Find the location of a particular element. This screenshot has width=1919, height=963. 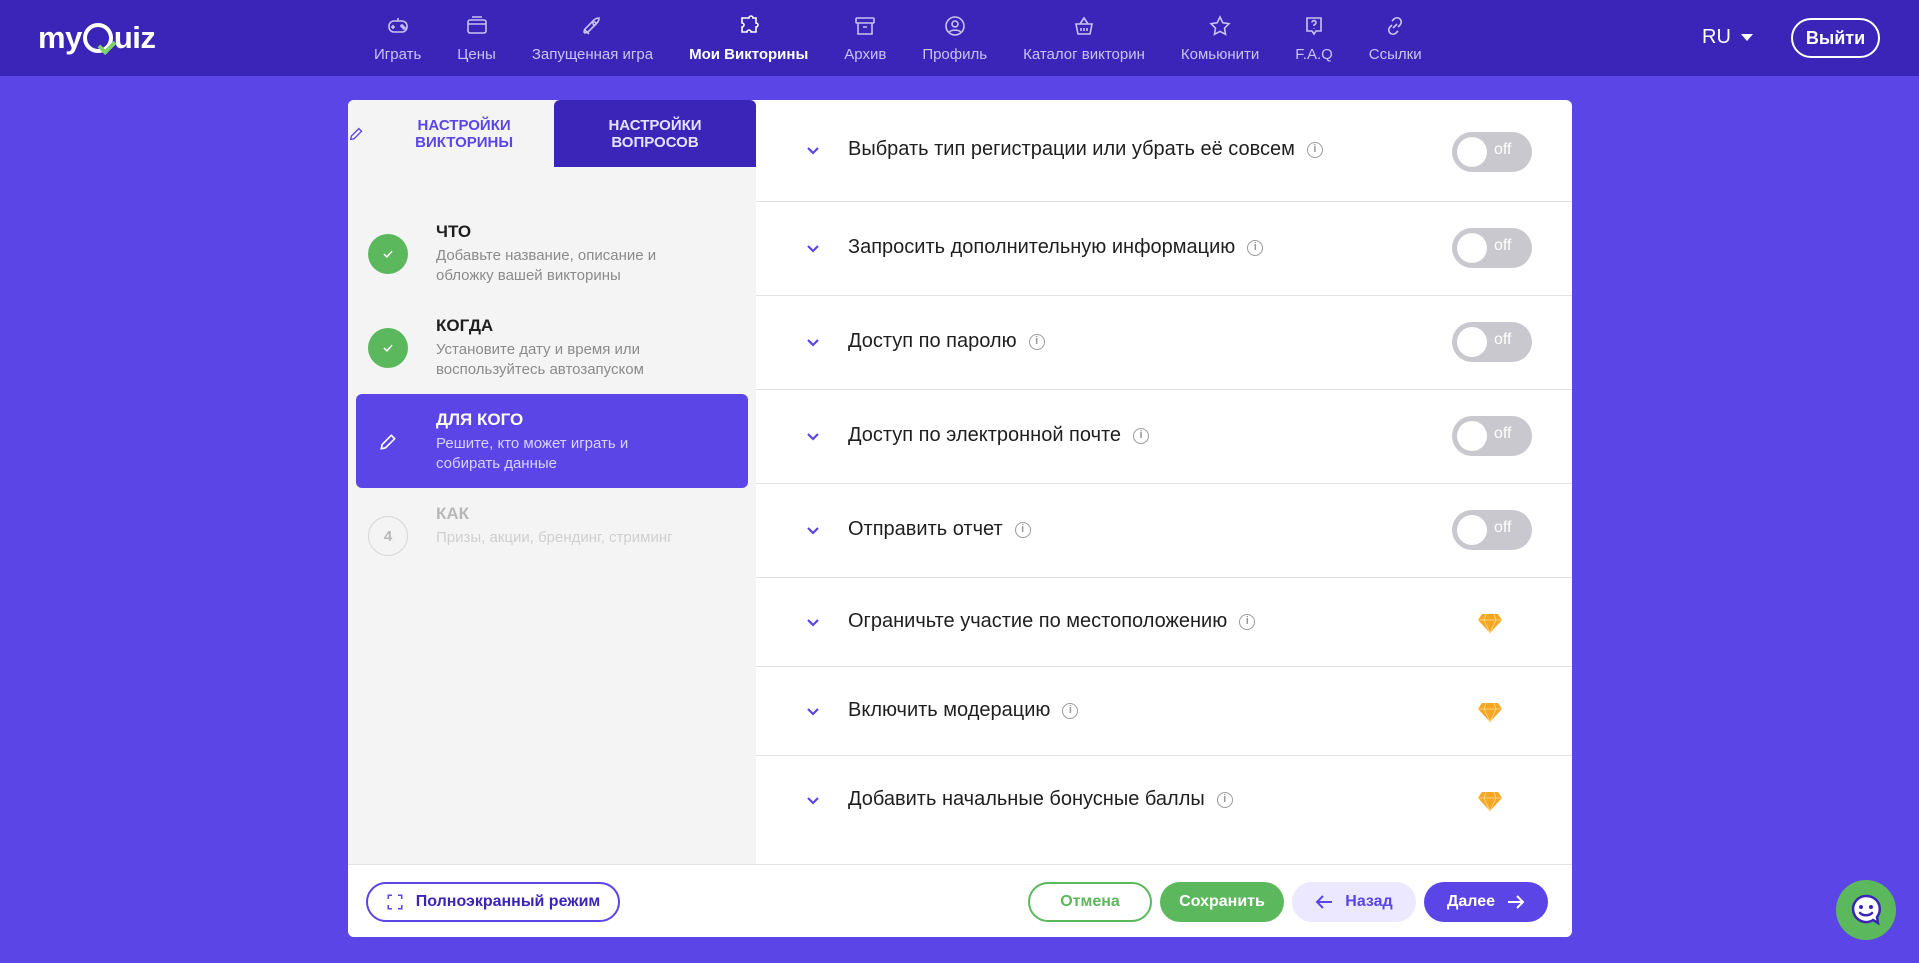

fullscreen-icon is located at coordinates (395, 902).